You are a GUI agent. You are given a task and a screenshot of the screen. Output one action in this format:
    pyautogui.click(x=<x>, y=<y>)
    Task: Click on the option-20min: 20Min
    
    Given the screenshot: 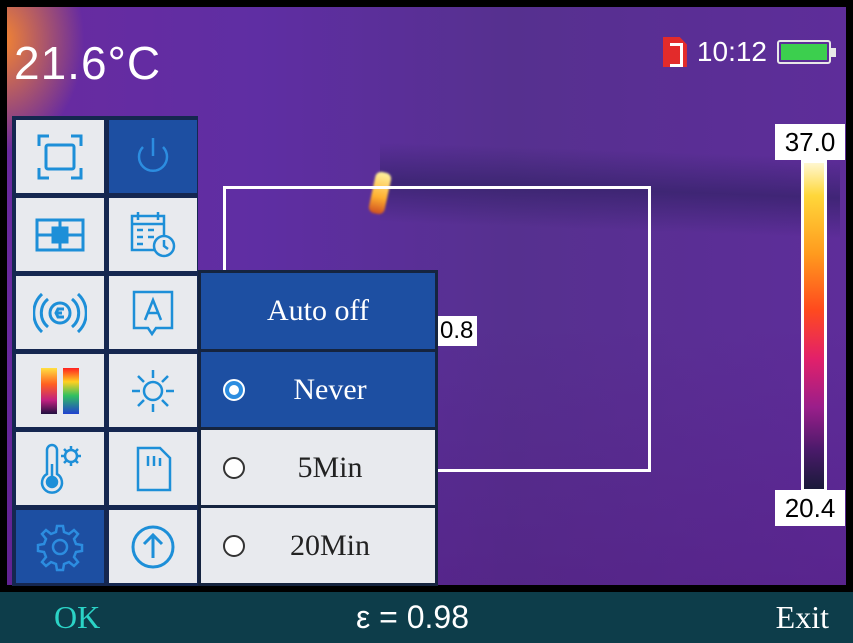 What is the action you would take?
    pyautogui.click(x=318, y=545)
    